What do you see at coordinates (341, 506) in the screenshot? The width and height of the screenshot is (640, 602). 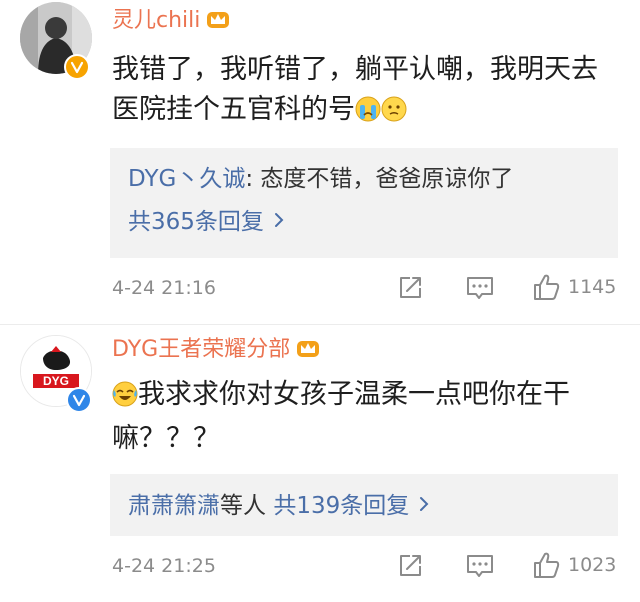 I see `reply-count: 共139条回复` at bounding box center [341, 506].